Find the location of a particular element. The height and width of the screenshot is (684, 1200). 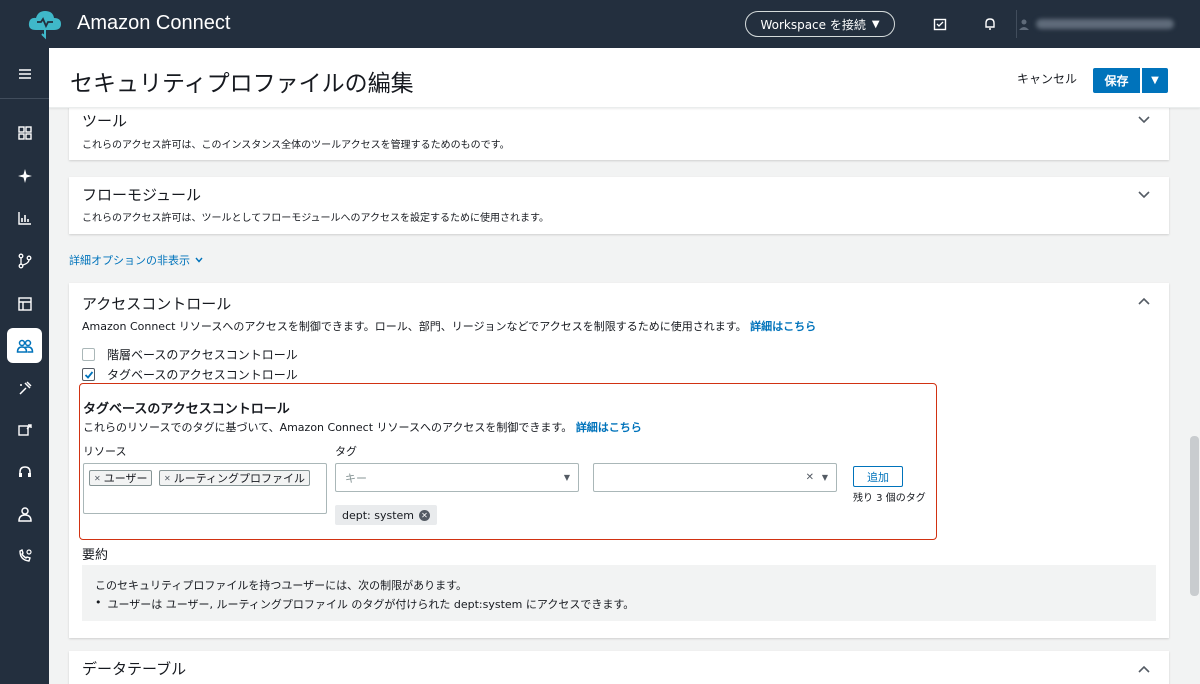

headset-icon is located at coordinates (24, 471).